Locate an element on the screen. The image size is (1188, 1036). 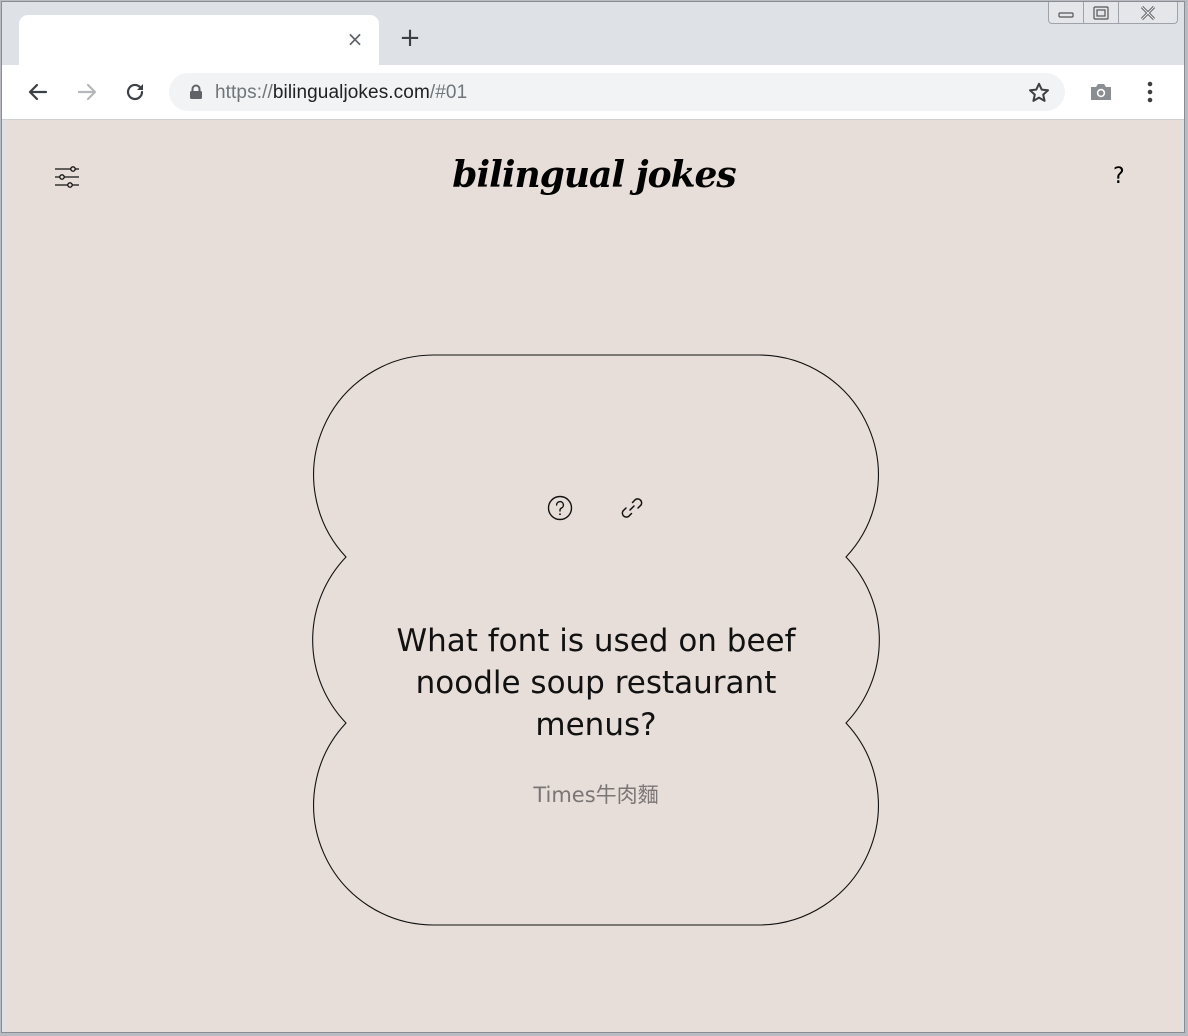
window-controls is located at coordinates (1113, 13).